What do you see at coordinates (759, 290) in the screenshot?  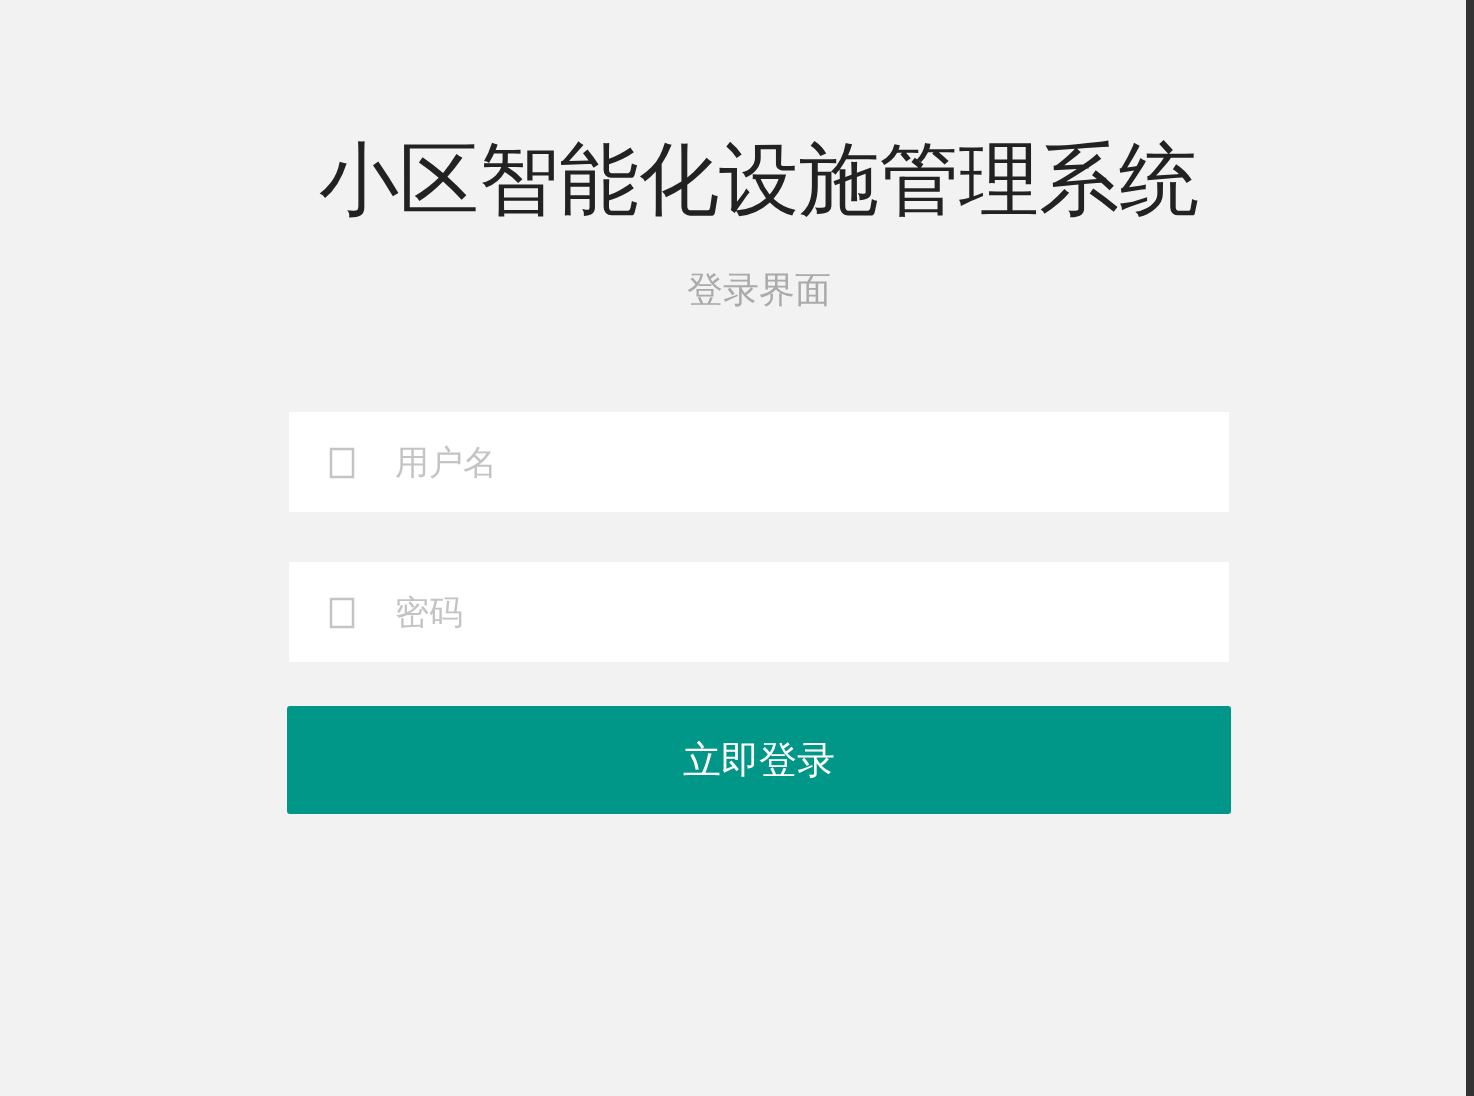 I see `subtitle: 登录界面` at bounding box center [759, 290].